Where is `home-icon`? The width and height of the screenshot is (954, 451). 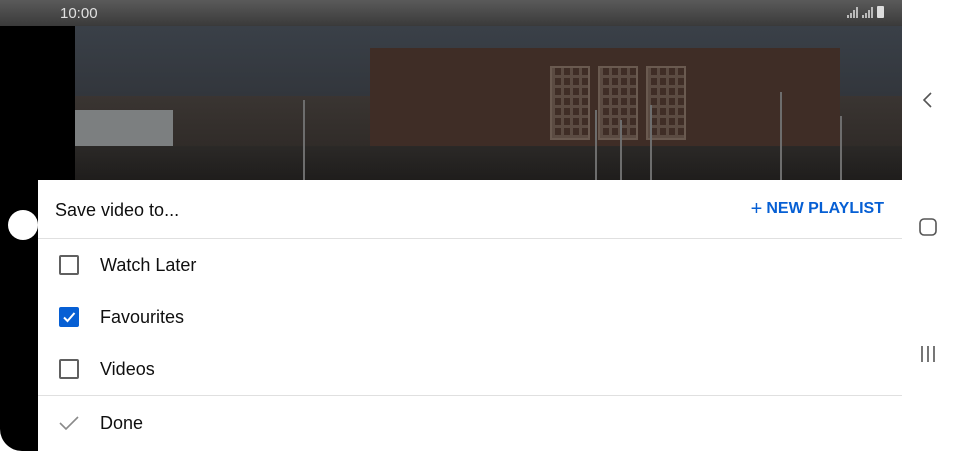
home-icon is located at coordinates (928, 227).